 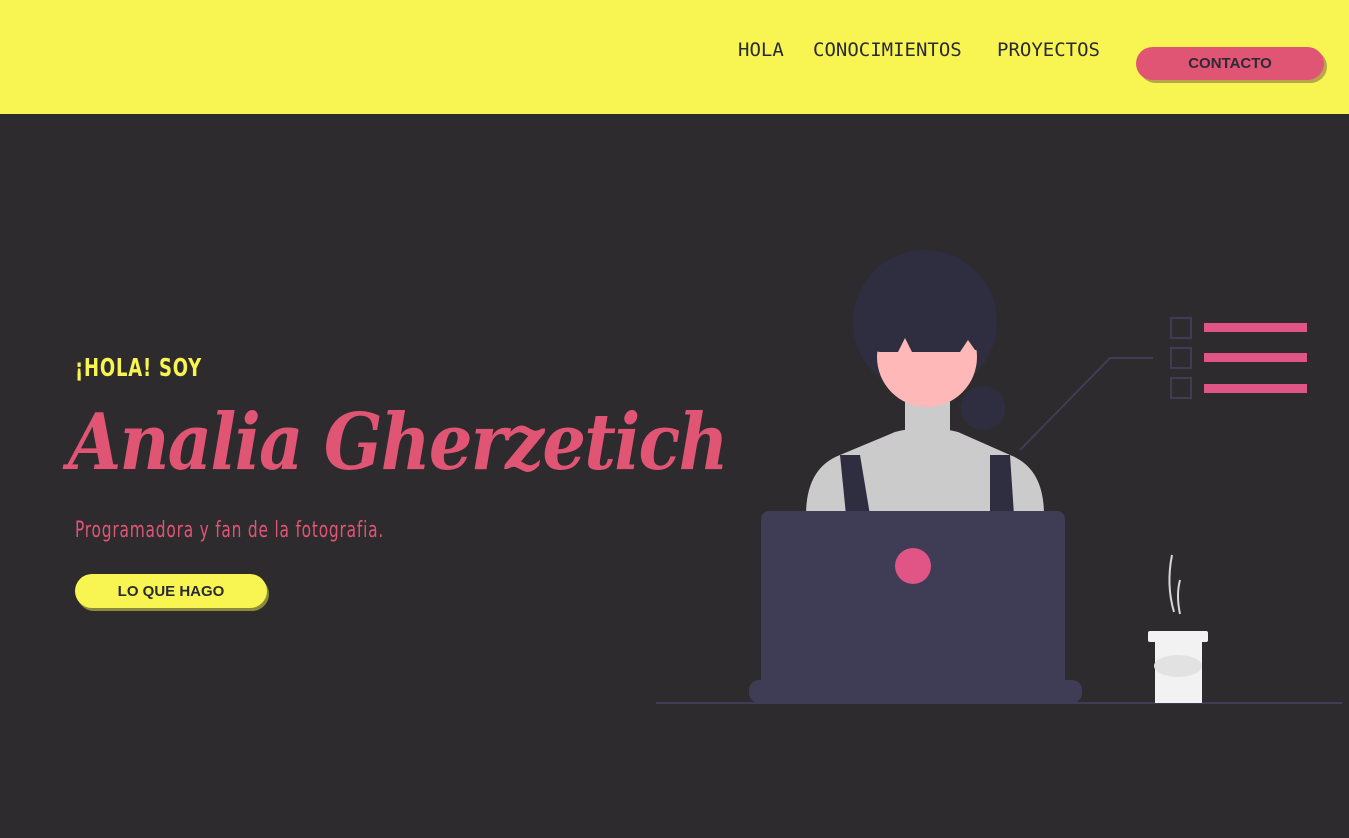 I want to click on nav-link-proyectos: PROYECTOS, so click(x=1048, y=50).